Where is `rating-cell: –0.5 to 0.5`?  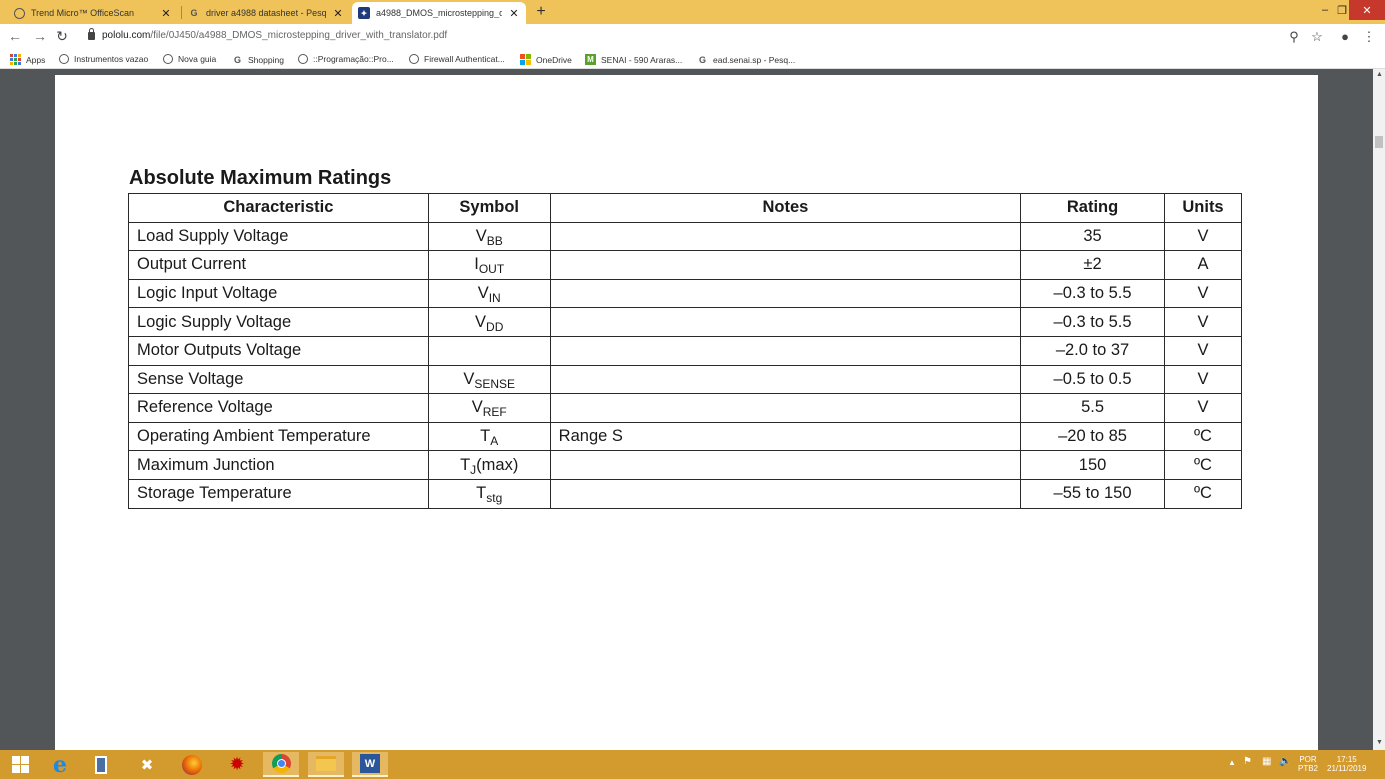
rating-cell: –0.5 to 0.5 is located at coordinates (1092, 379).